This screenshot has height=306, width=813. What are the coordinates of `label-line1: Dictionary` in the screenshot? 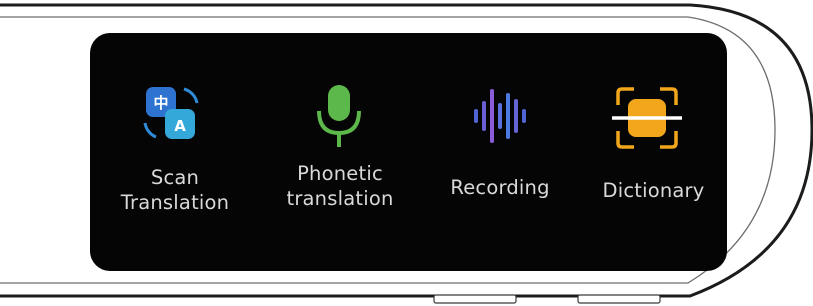 It's located at (653, 190).